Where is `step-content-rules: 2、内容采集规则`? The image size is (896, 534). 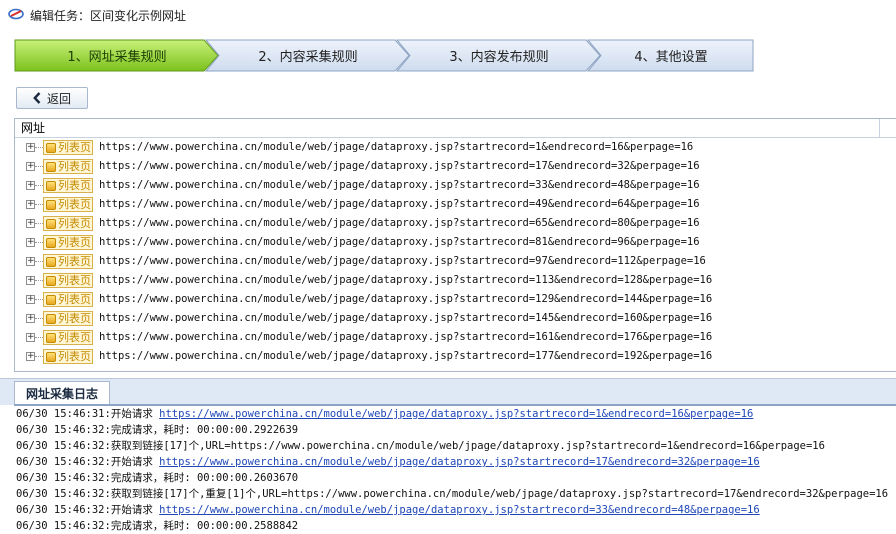 step-content-rules: 2、内容采集规则 is located at coordinates (308, 55).